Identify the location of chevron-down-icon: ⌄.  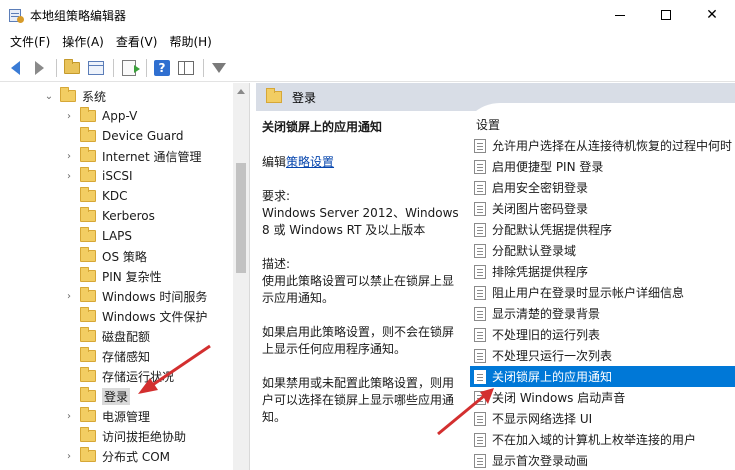
(49, 96).